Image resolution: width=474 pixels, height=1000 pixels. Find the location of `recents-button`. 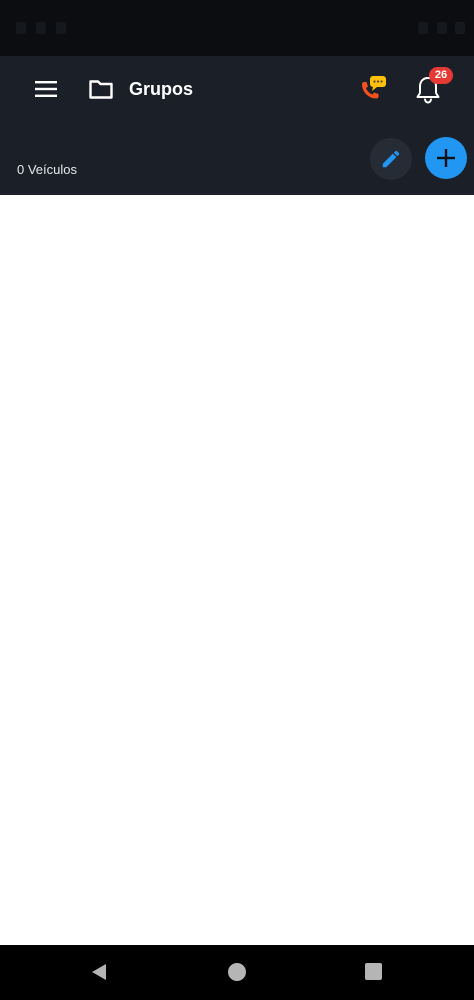

recents-button is located at coordinates (373, 971).